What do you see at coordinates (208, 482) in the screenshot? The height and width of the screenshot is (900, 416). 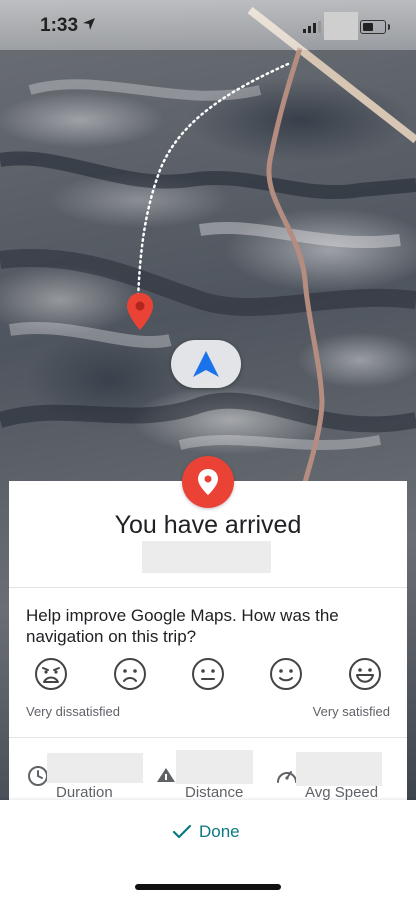 I see `arrival-pin-icon` at bounding box center [208, 482].